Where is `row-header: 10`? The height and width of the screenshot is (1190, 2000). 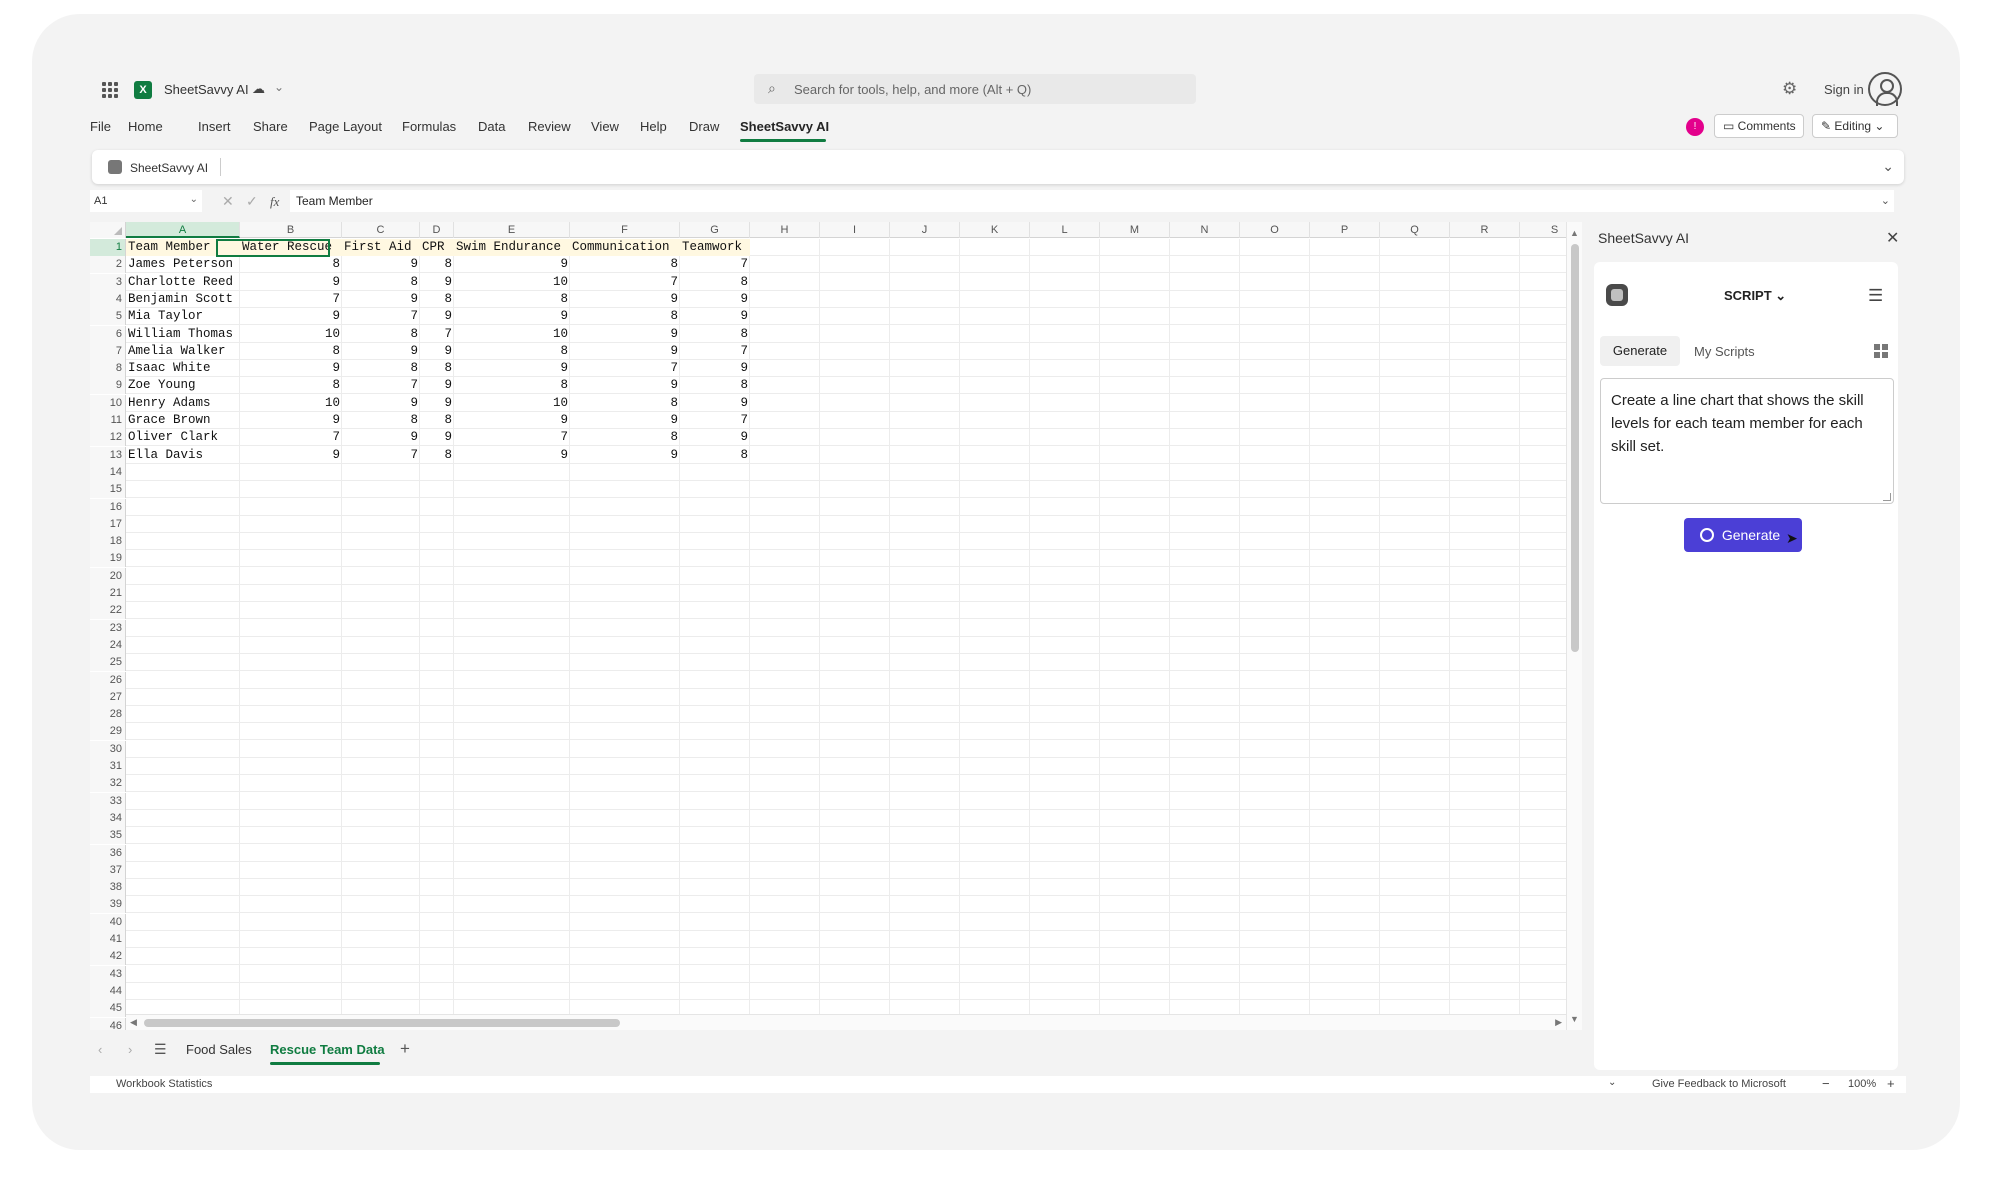 row-header: 10 is located at coordinates (108, 403).